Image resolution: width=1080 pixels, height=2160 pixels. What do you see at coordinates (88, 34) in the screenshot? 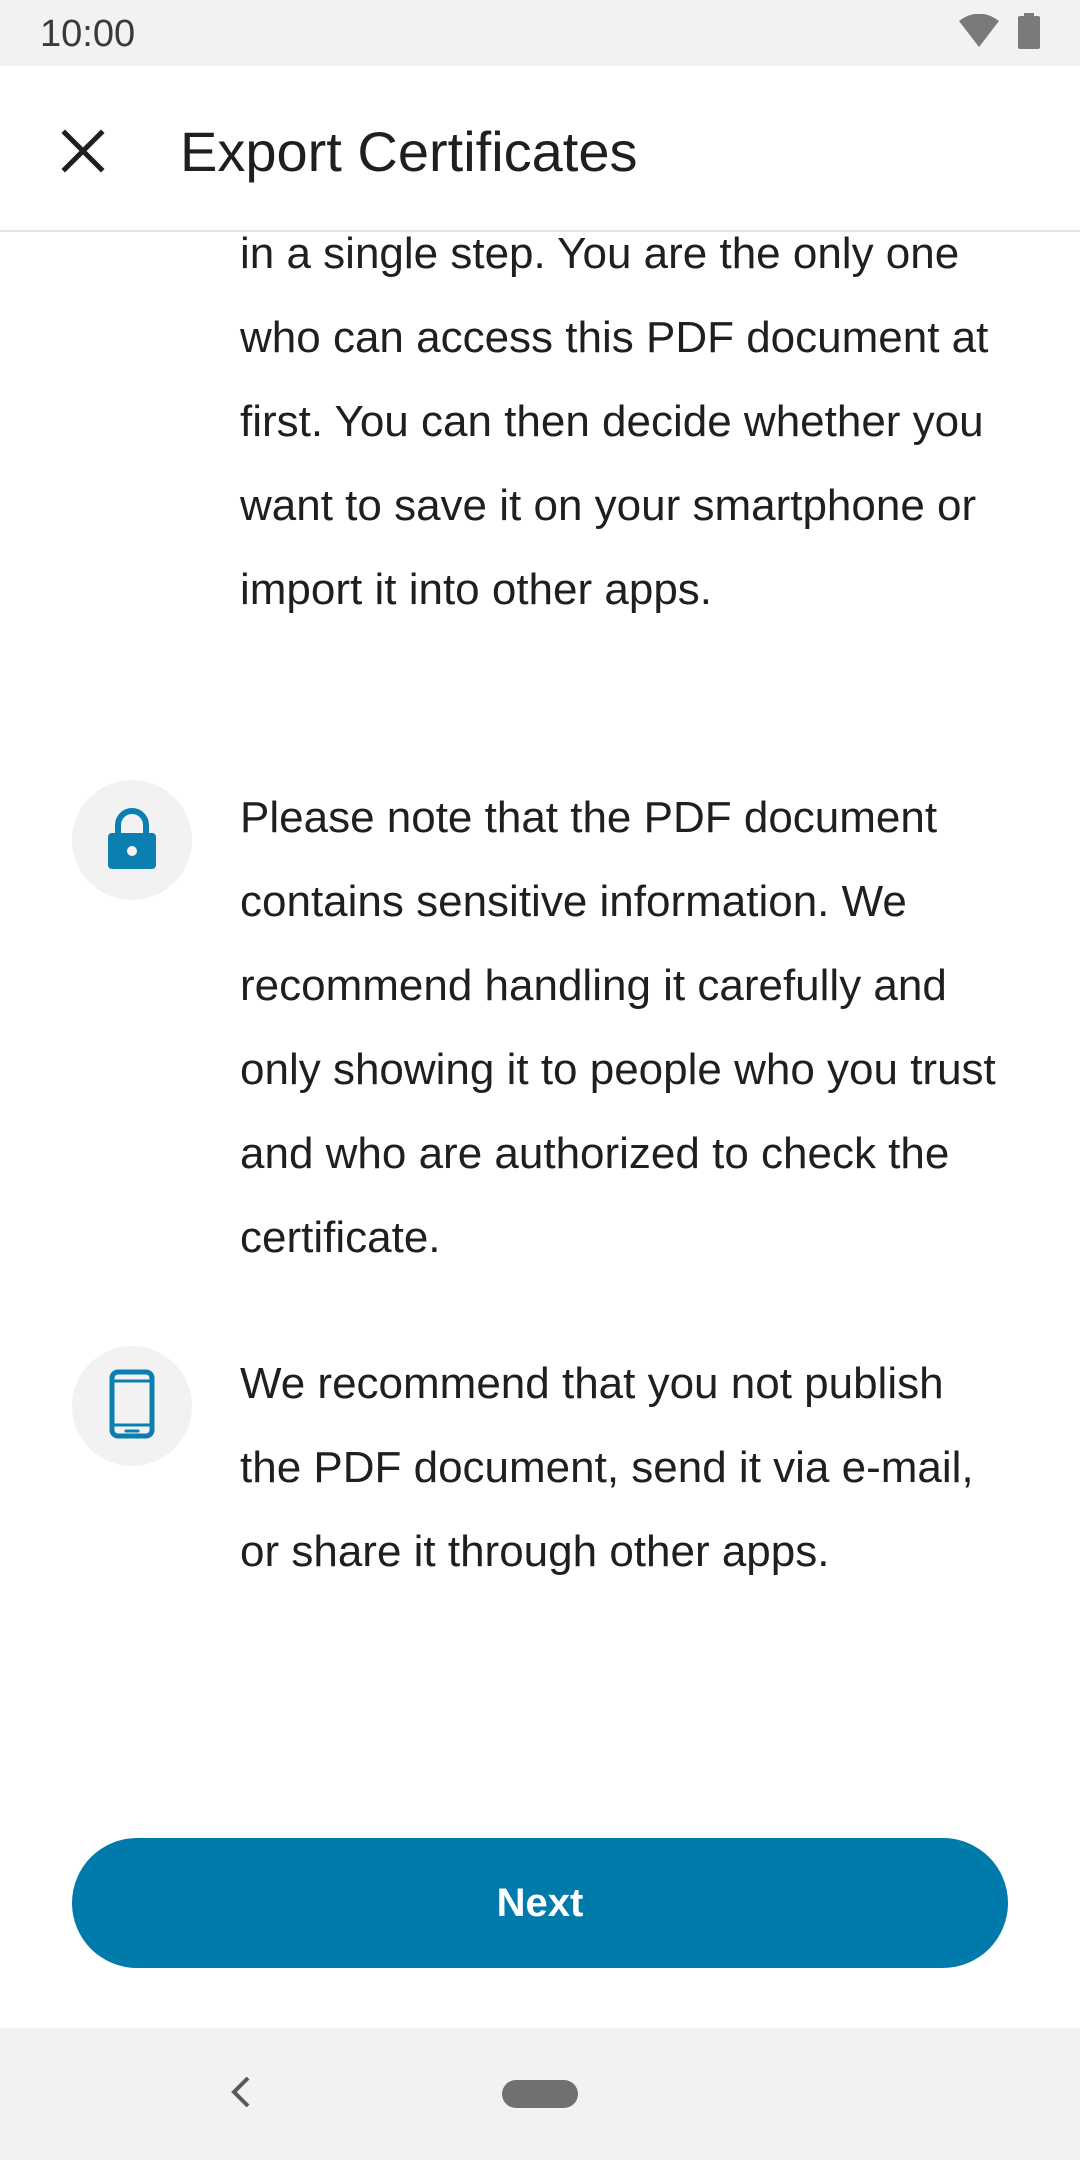
I see `status-time: 10:00` at bounding box center [88, 34].